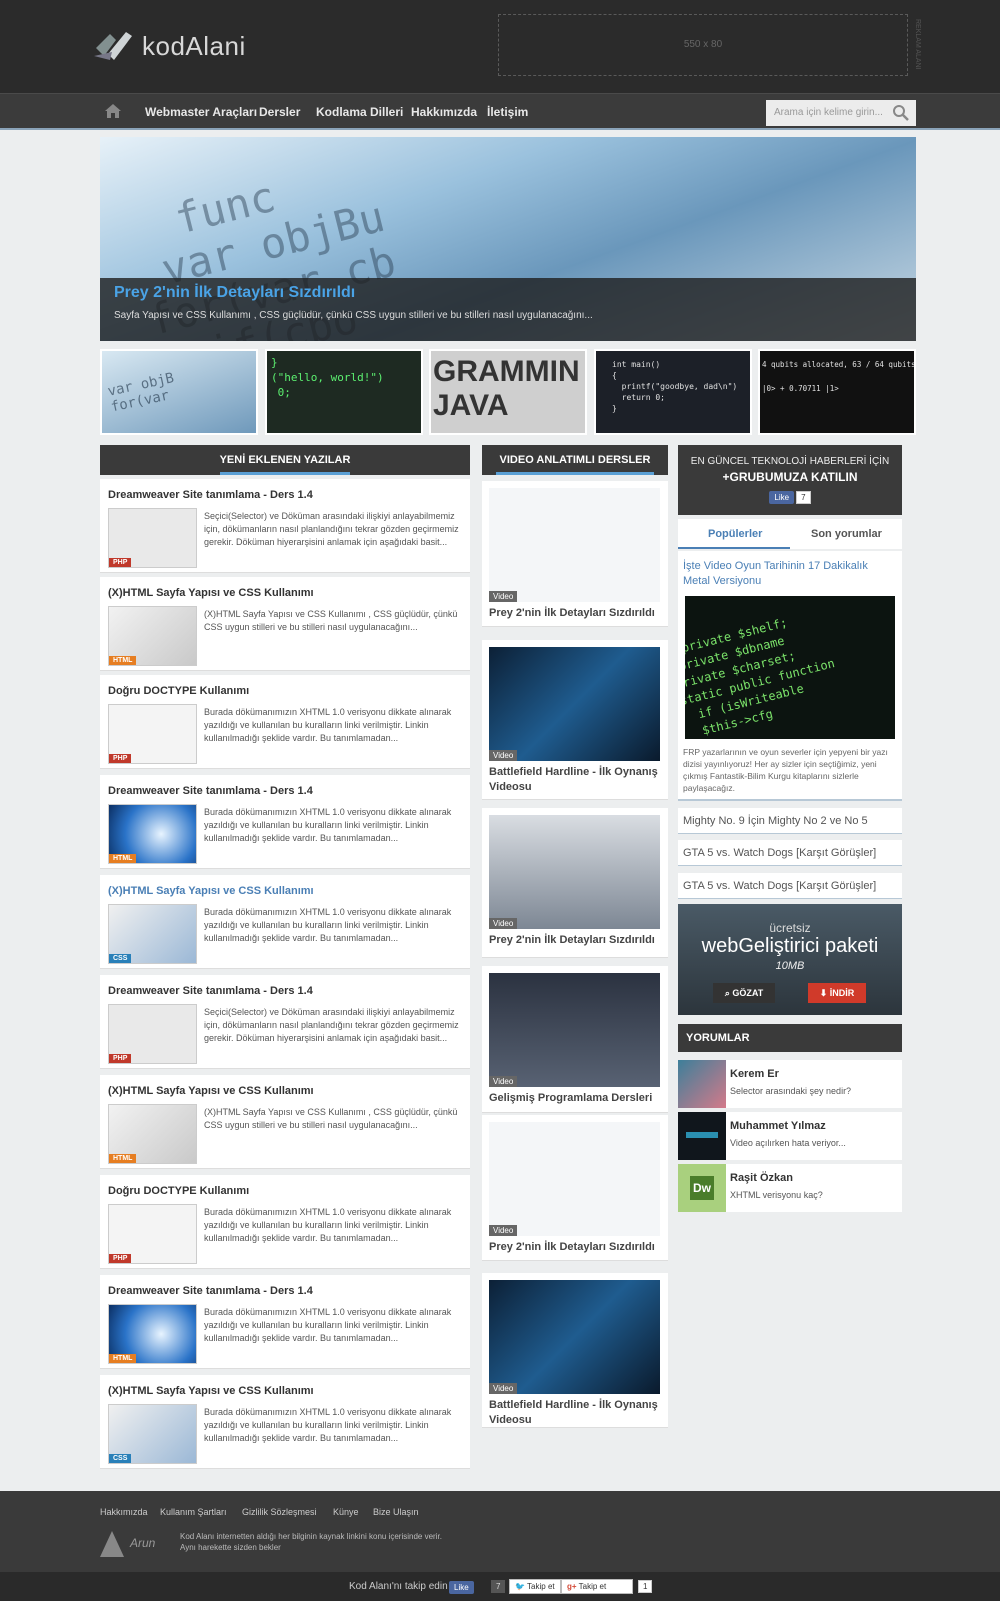  What do you see at coordinates (279, 112) in the screenshot?
I see `nav-item-dersler: Dersler` at bounding box center [279, 112].